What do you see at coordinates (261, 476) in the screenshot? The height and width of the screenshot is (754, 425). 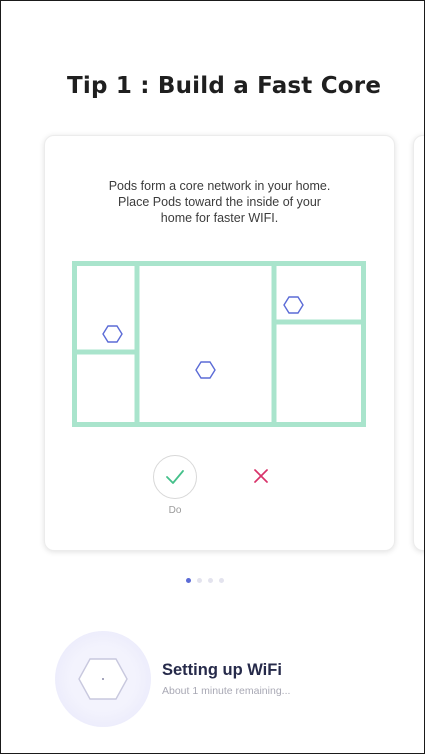 I see `cross-icon` at bounding box center [261, 476].